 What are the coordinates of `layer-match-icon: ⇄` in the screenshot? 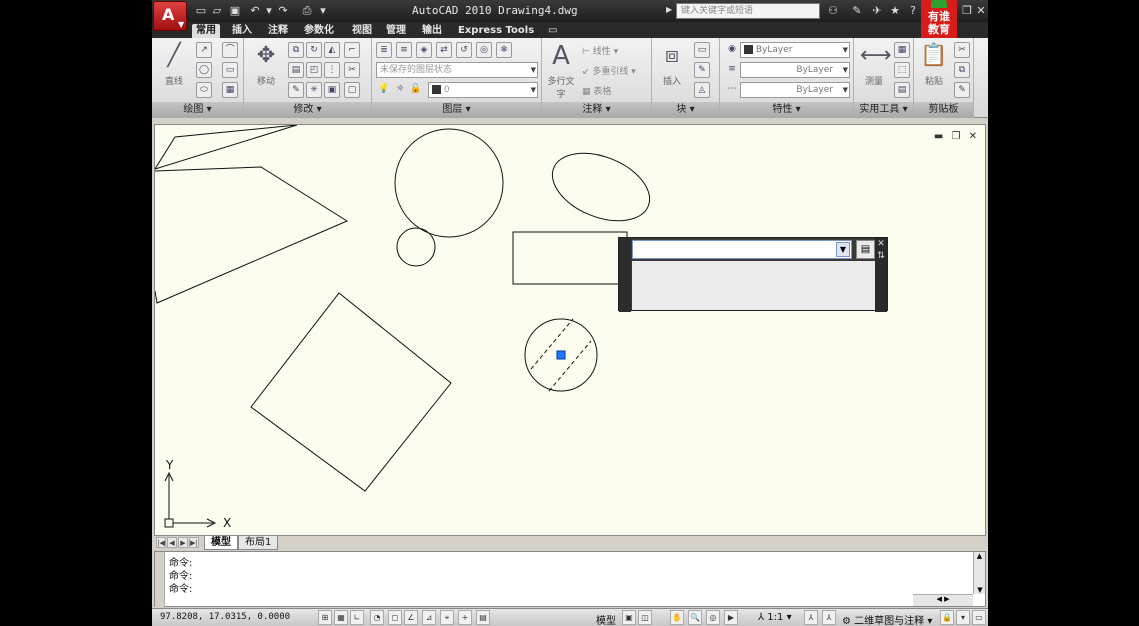 It's located at (444, 50).